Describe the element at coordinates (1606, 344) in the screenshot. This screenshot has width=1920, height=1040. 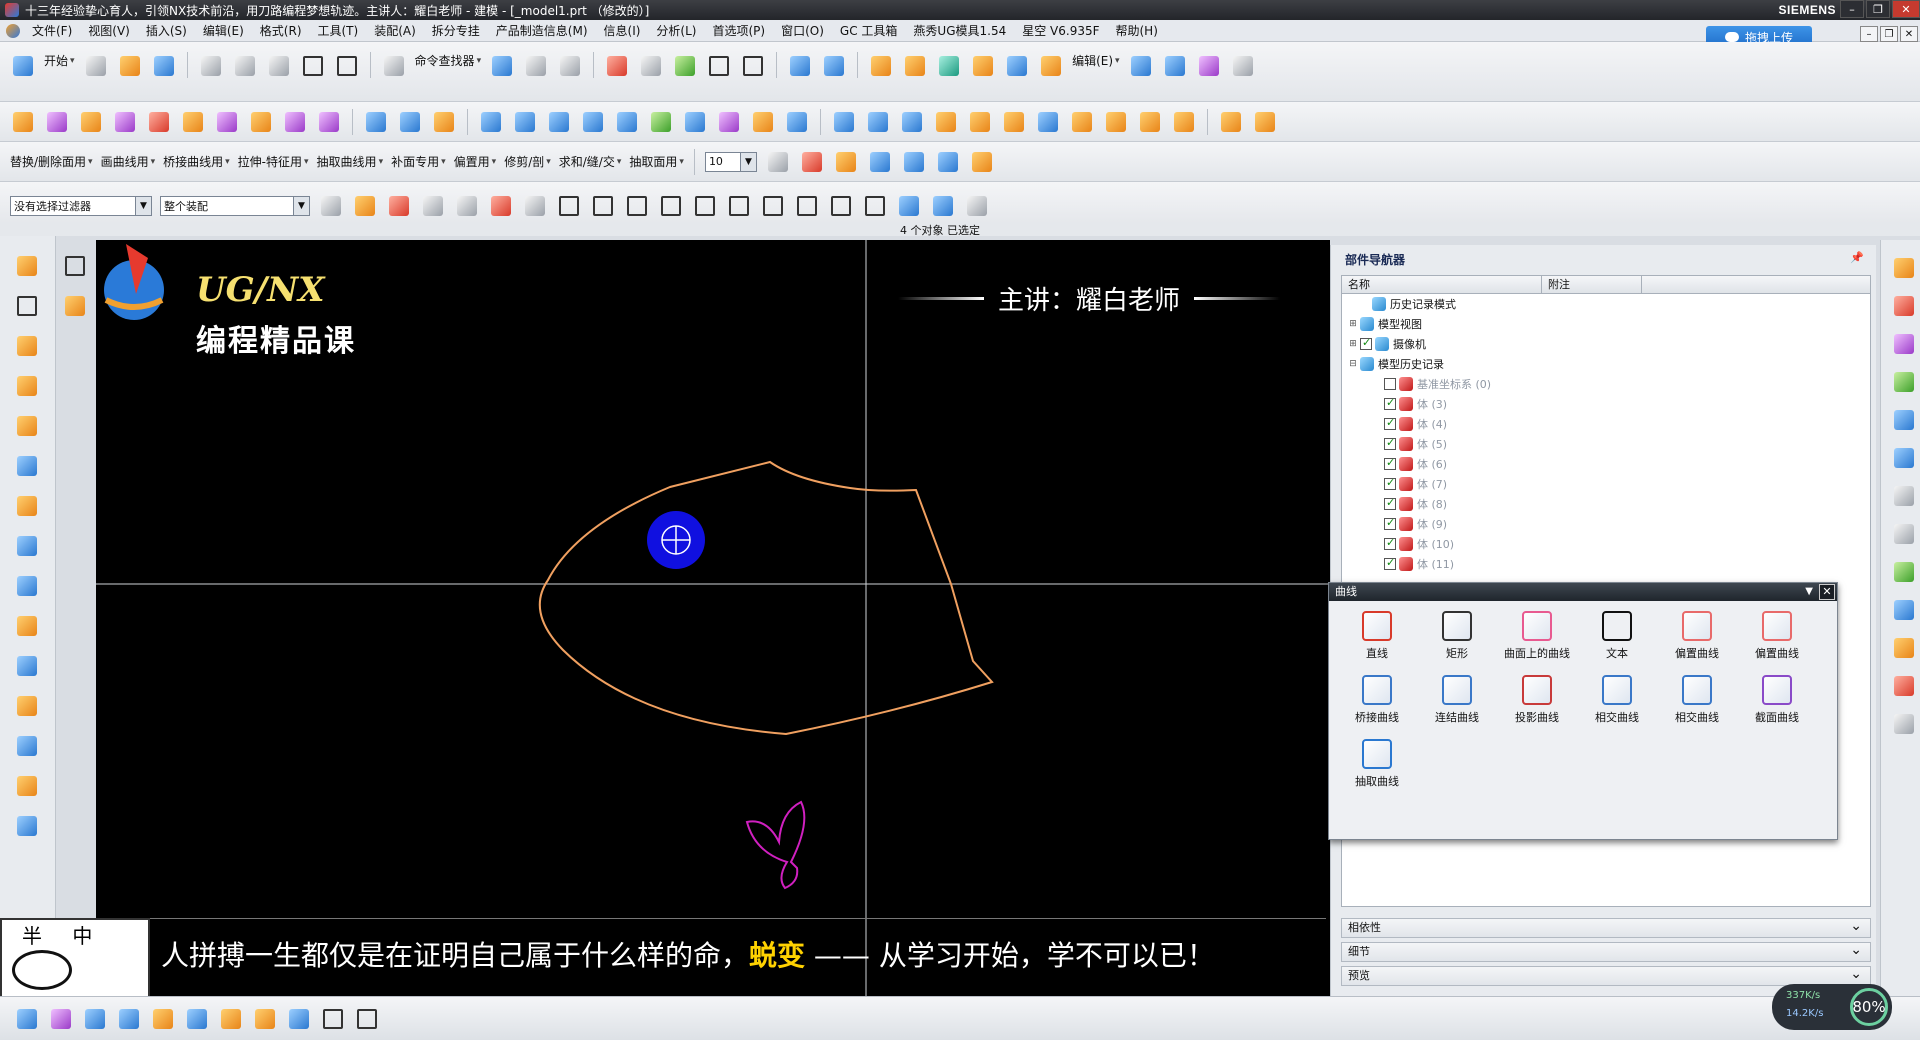
I see `navigator-row: ⊞ 摄像机` at that location.